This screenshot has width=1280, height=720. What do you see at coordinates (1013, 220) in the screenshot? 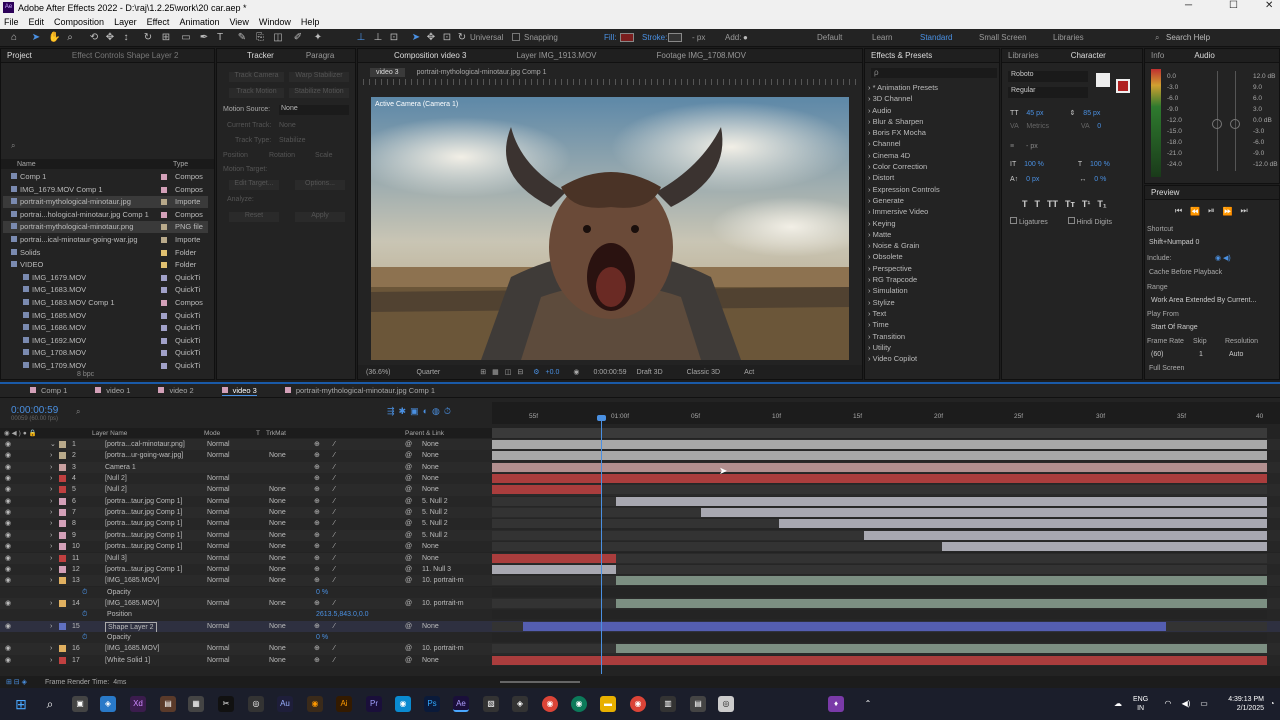
I see `ligatures-checkbox` at bounding box center [1013, 220].